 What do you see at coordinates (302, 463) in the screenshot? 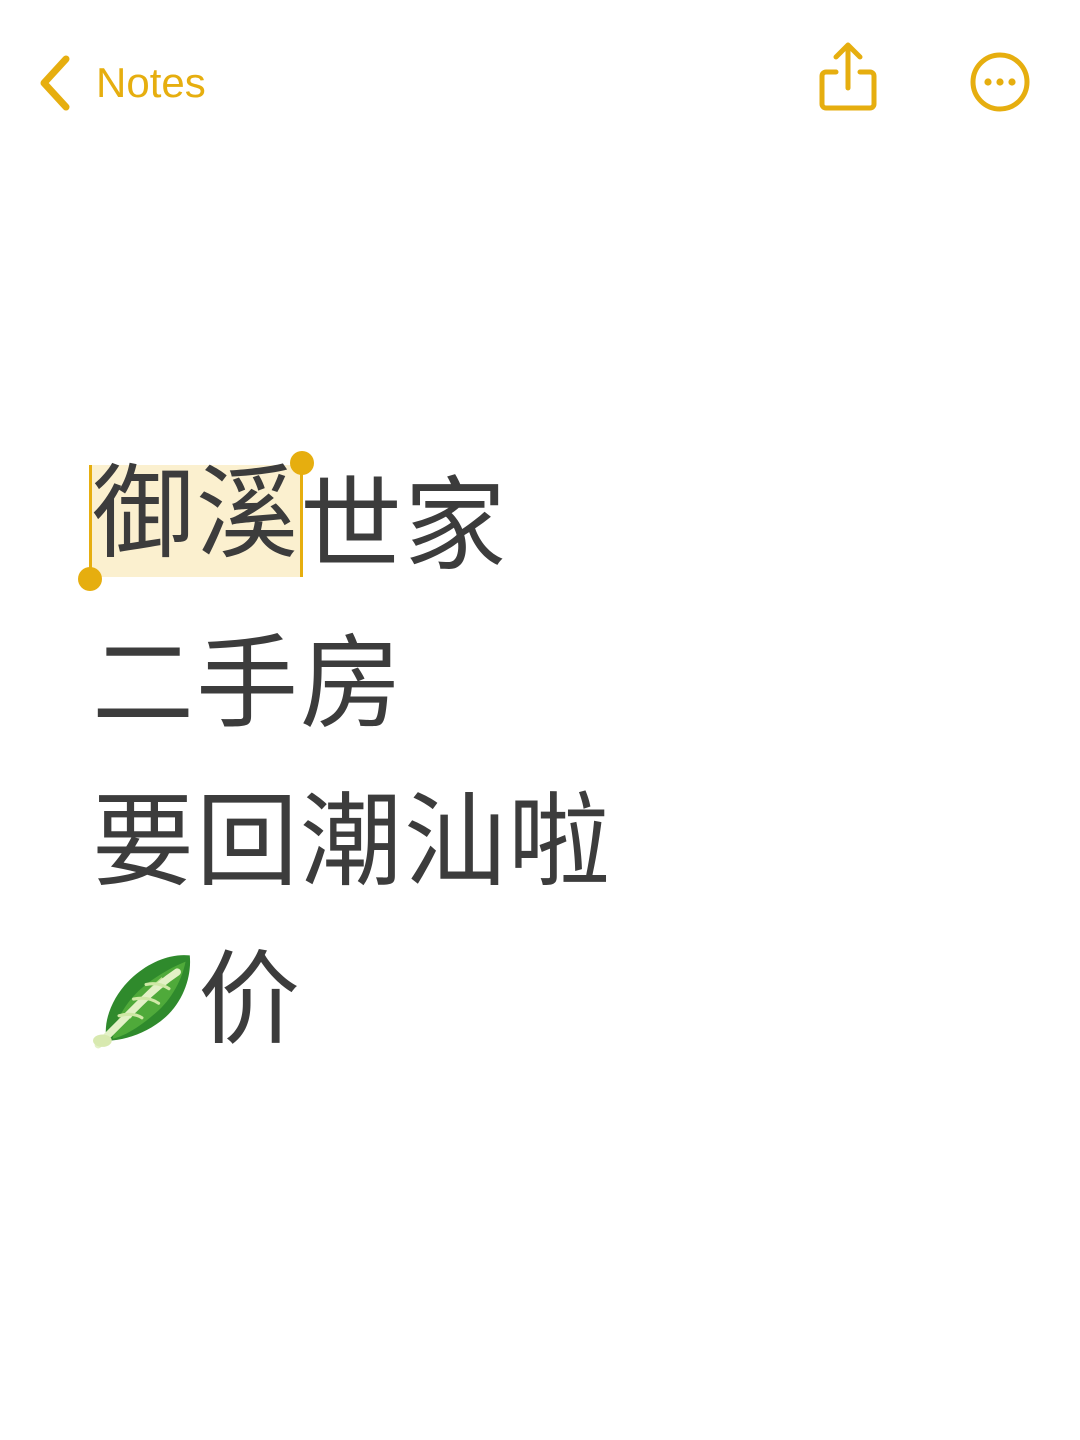
I see `selection-end-handle` at bounding box center [302, 463].